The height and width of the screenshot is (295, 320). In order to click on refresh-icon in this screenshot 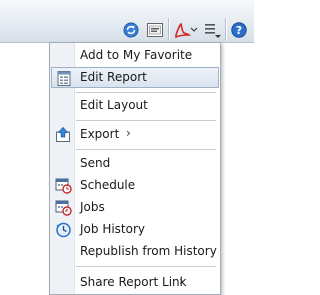, I will do `click(131, 30)`.